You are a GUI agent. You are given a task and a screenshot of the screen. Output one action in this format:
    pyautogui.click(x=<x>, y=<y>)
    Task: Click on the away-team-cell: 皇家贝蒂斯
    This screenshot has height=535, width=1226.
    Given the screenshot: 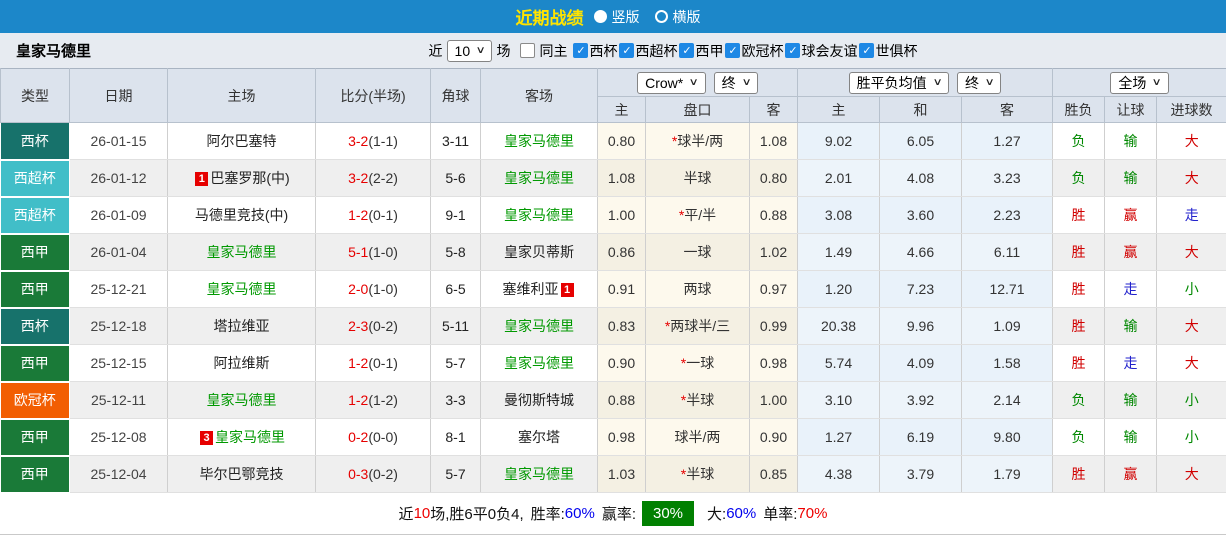 What is the action you would take?
    pyautogui.click(x=539, y=252)
    